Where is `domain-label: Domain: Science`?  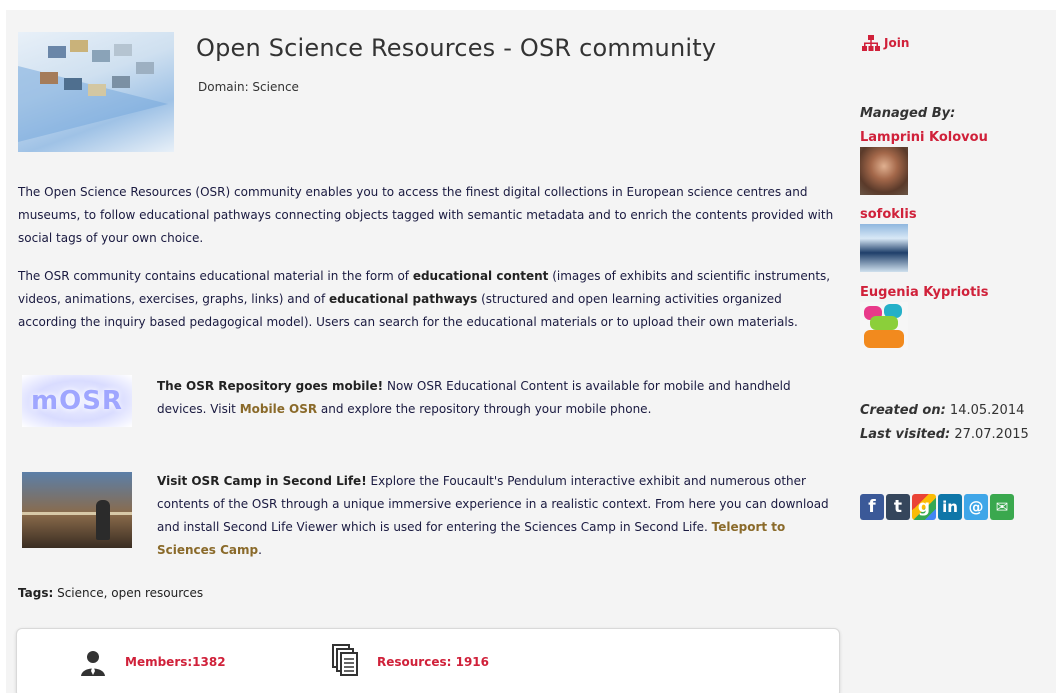 domain-label: Domain: Science is located at coordinates (248, 87).